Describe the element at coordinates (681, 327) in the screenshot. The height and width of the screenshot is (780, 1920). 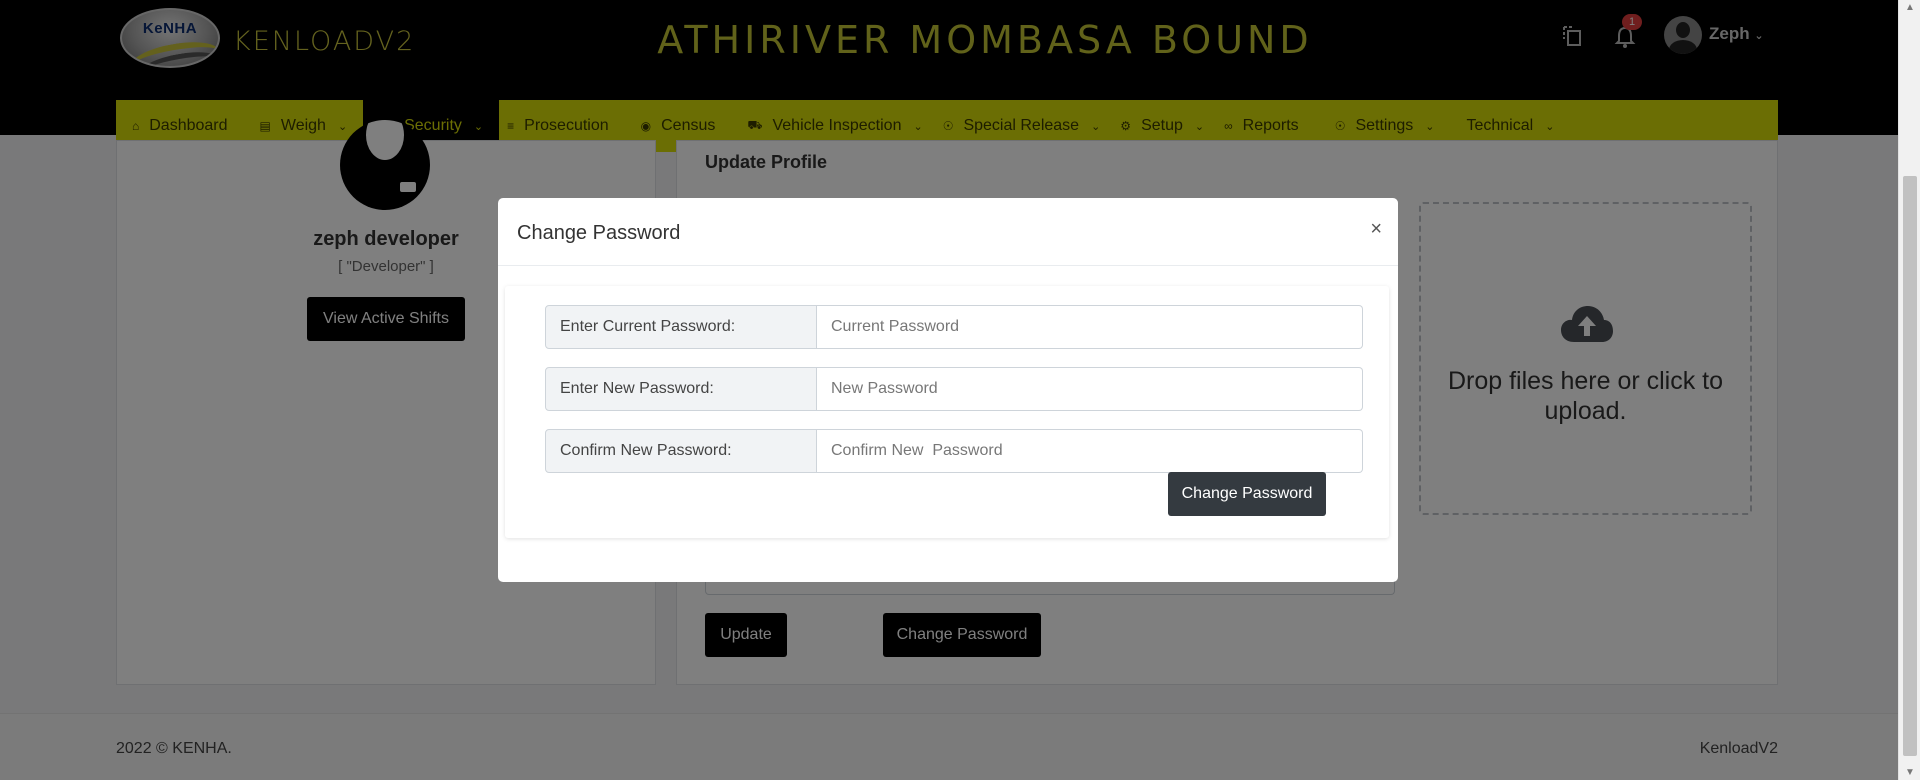
I see `current-password-label: Enter Current Password:` at that location.